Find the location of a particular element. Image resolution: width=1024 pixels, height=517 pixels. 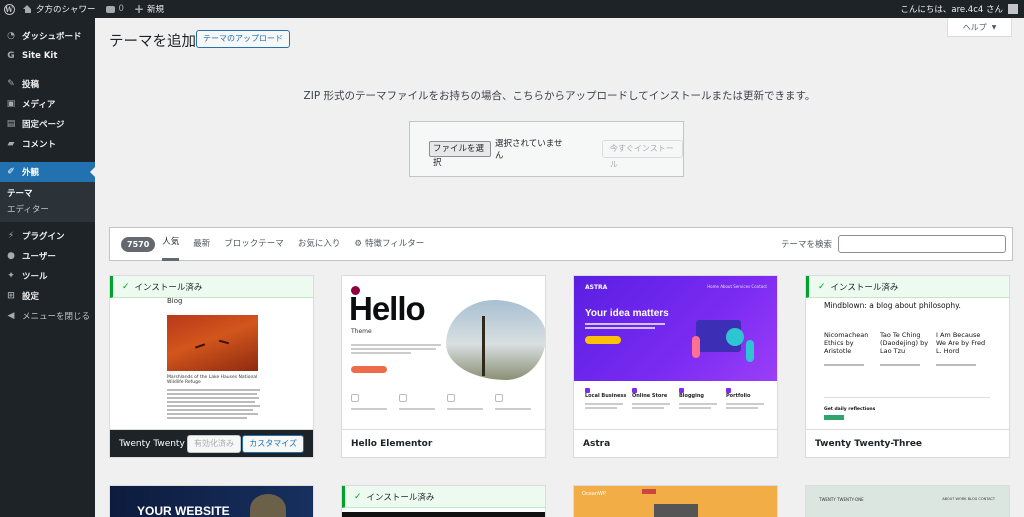

theme-screenshot: OceanWP is located at coordinates (675, 501).